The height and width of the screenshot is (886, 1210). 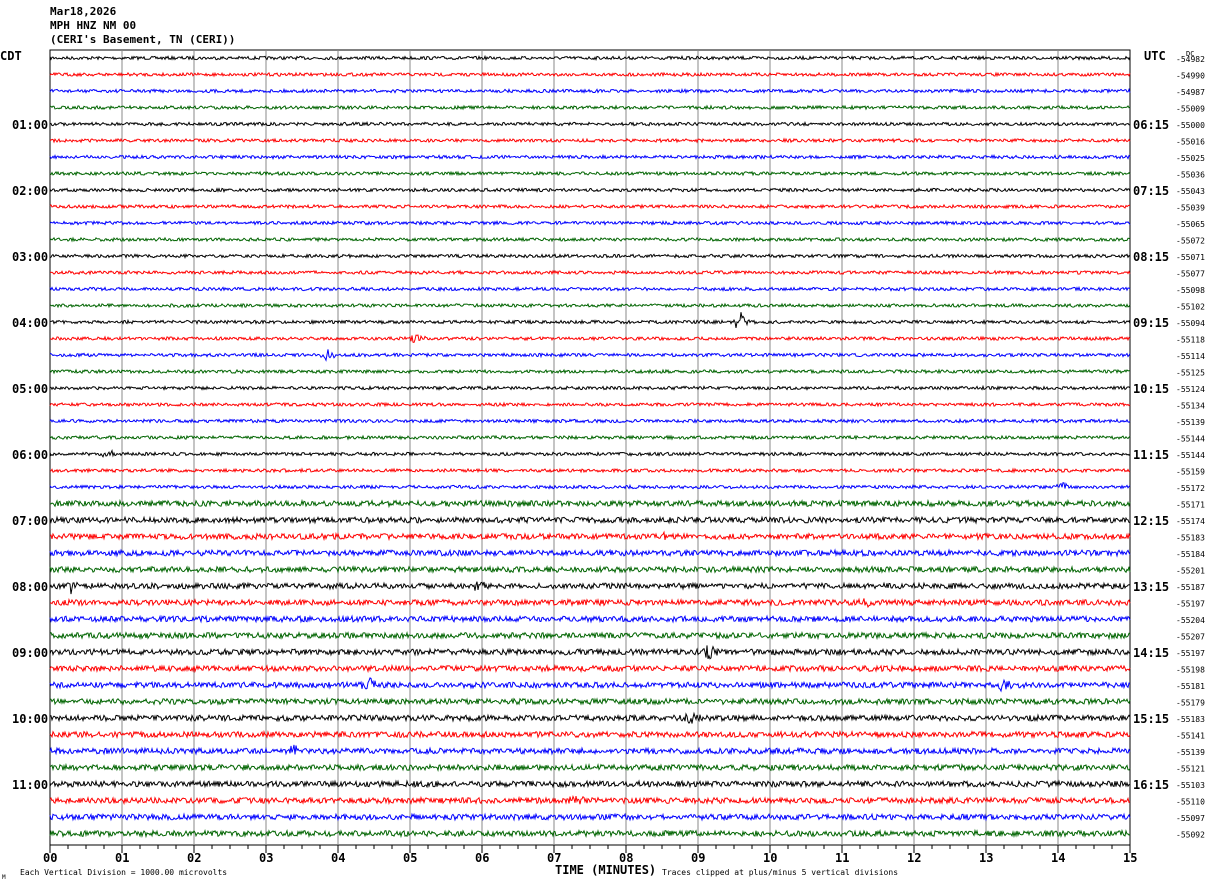 What do you see at coordinates (1190, 323) in the screenshot?
I see `dc-offset-label: -55094` at bounding box center [1190, 323].